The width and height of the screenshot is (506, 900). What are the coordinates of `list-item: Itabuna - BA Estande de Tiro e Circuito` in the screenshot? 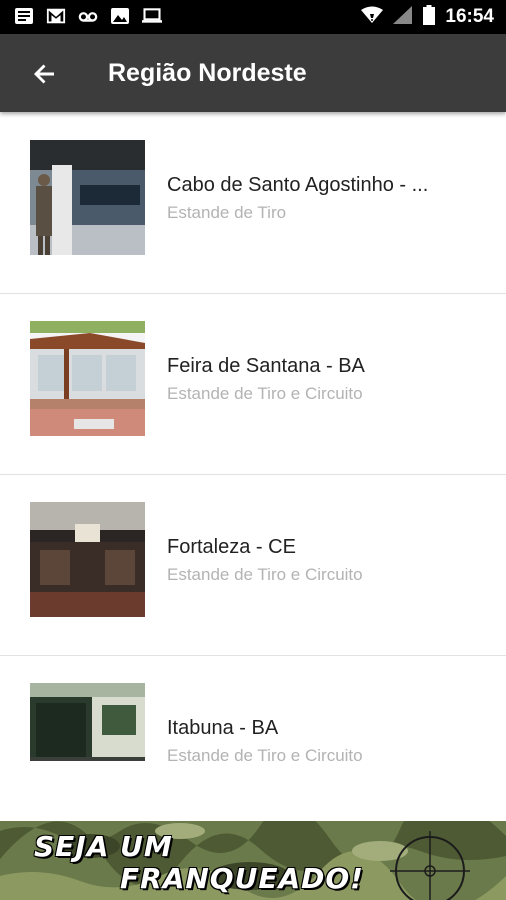 It's located at (253, 708).